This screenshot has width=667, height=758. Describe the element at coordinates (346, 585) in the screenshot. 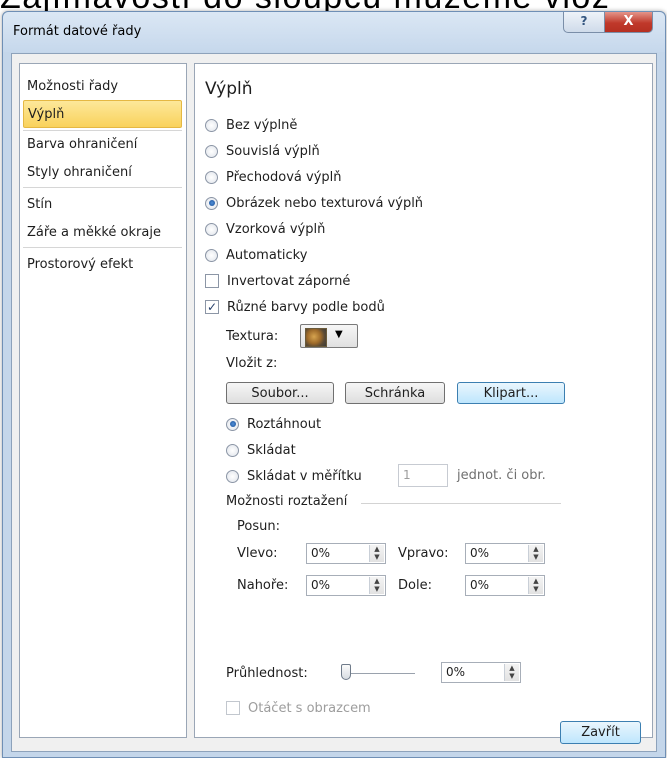

I see `offset-top-input: 0% ▲ ▼` at that location.